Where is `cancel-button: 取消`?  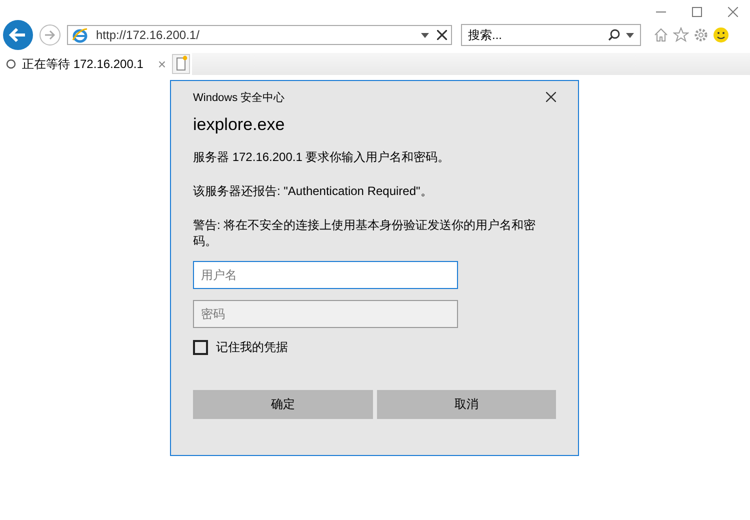 cancel-button: 取消 is located at coordinates (466, 404).